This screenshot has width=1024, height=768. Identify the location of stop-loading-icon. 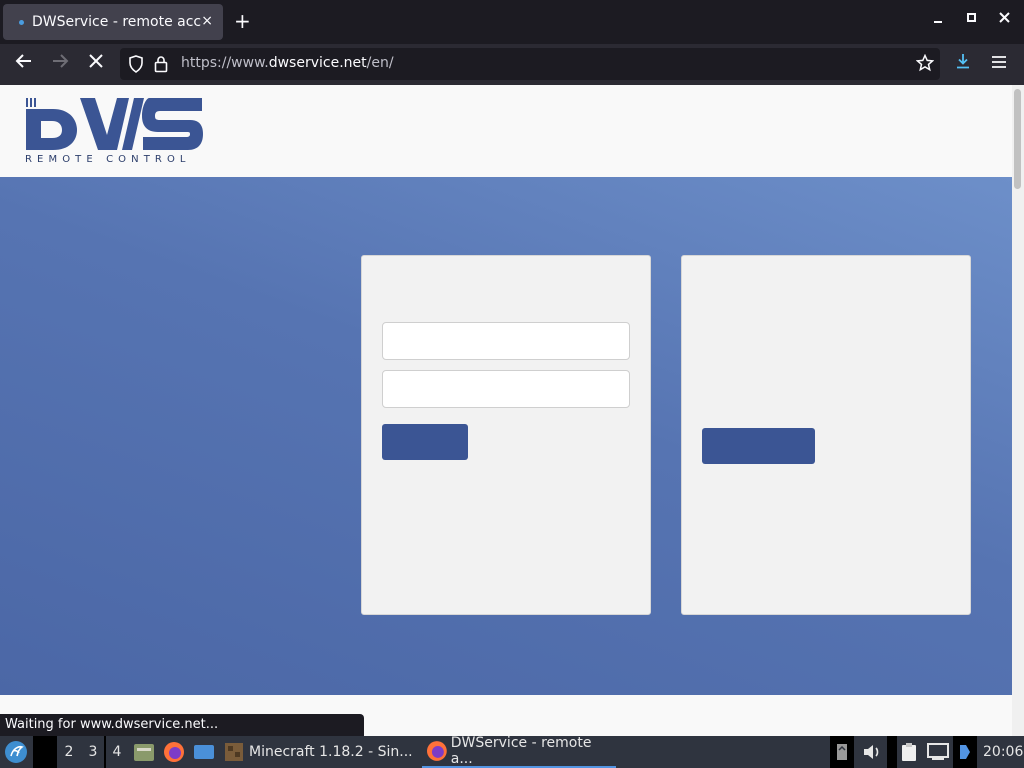
(96, 65).